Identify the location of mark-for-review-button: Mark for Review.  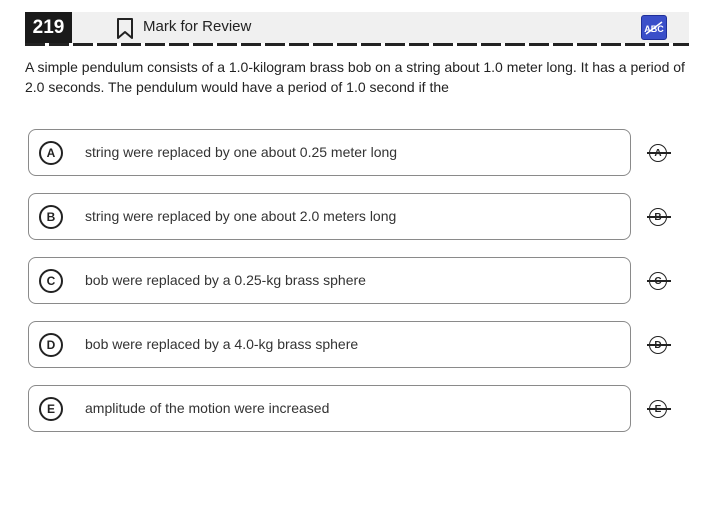
(197, 26).